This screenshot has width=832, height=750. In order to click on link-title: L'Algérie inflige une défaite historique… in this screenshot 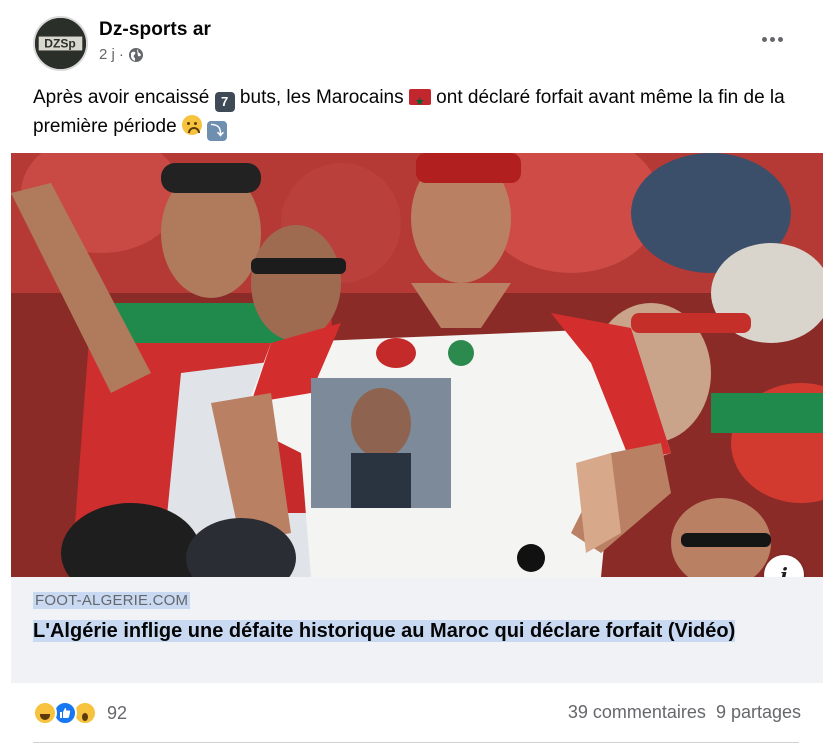, I will do `click(418, 631)`.